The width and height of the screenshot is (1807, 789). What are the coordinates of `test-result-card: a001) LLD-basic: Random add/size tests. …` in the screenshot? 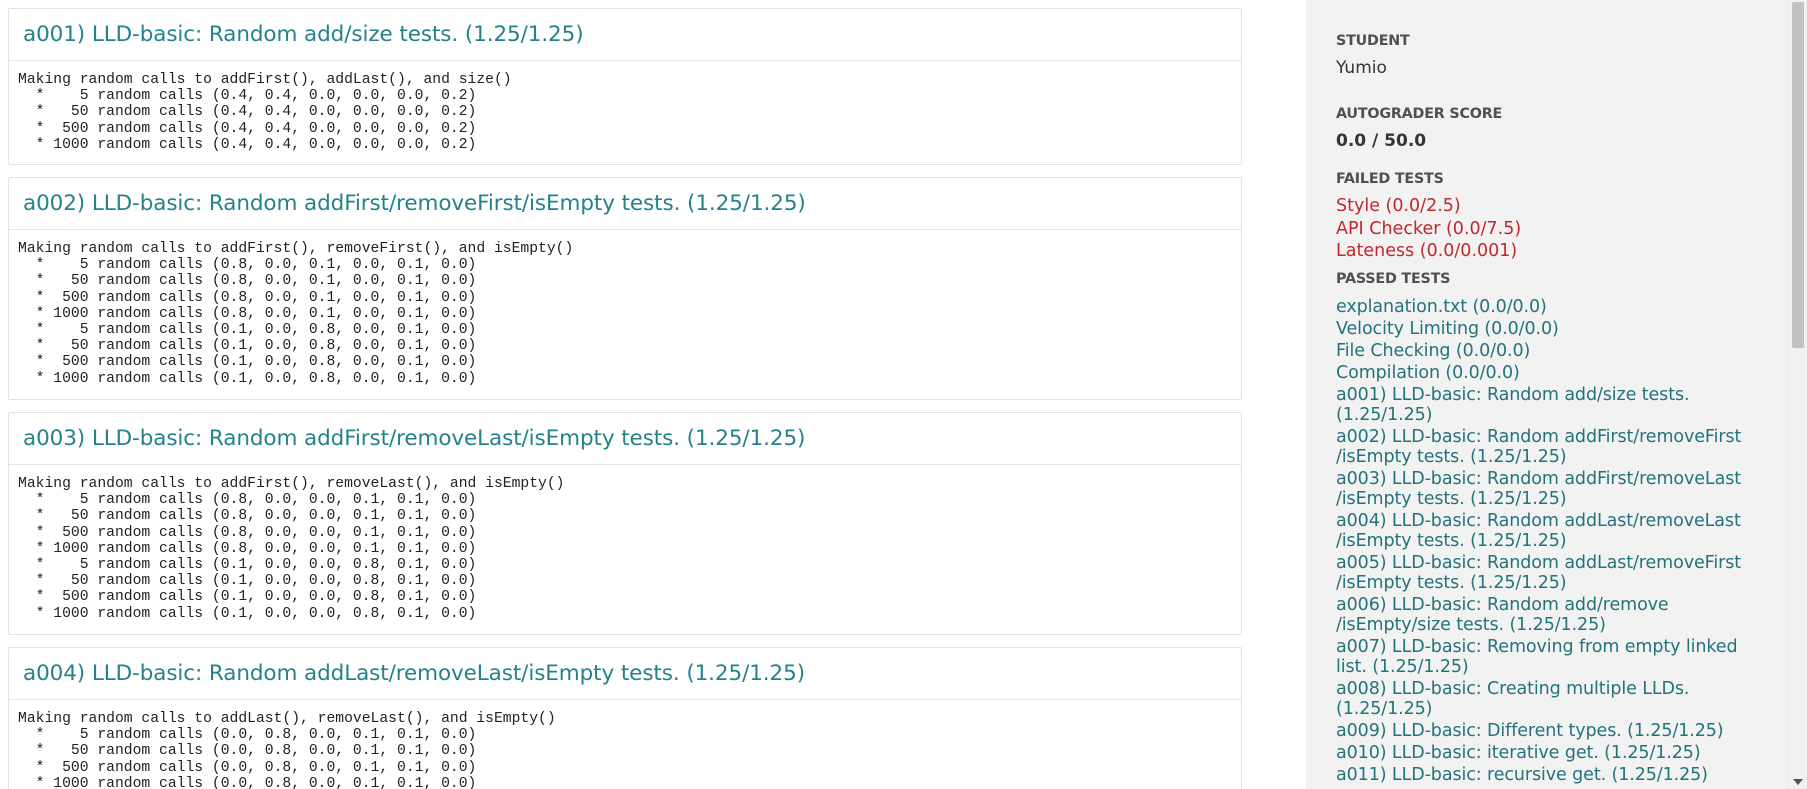 It's located at (625, 86).